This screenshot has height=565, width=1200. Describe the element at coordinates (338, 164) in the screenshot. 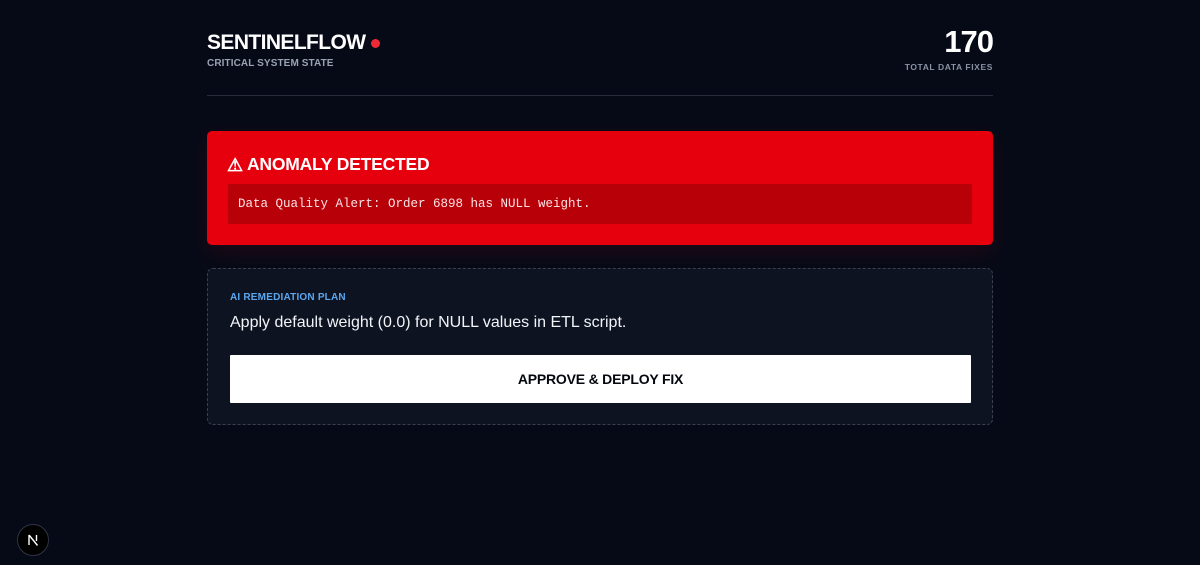

I see `alert-title-text: ANOMALY DETECTED` at that location.